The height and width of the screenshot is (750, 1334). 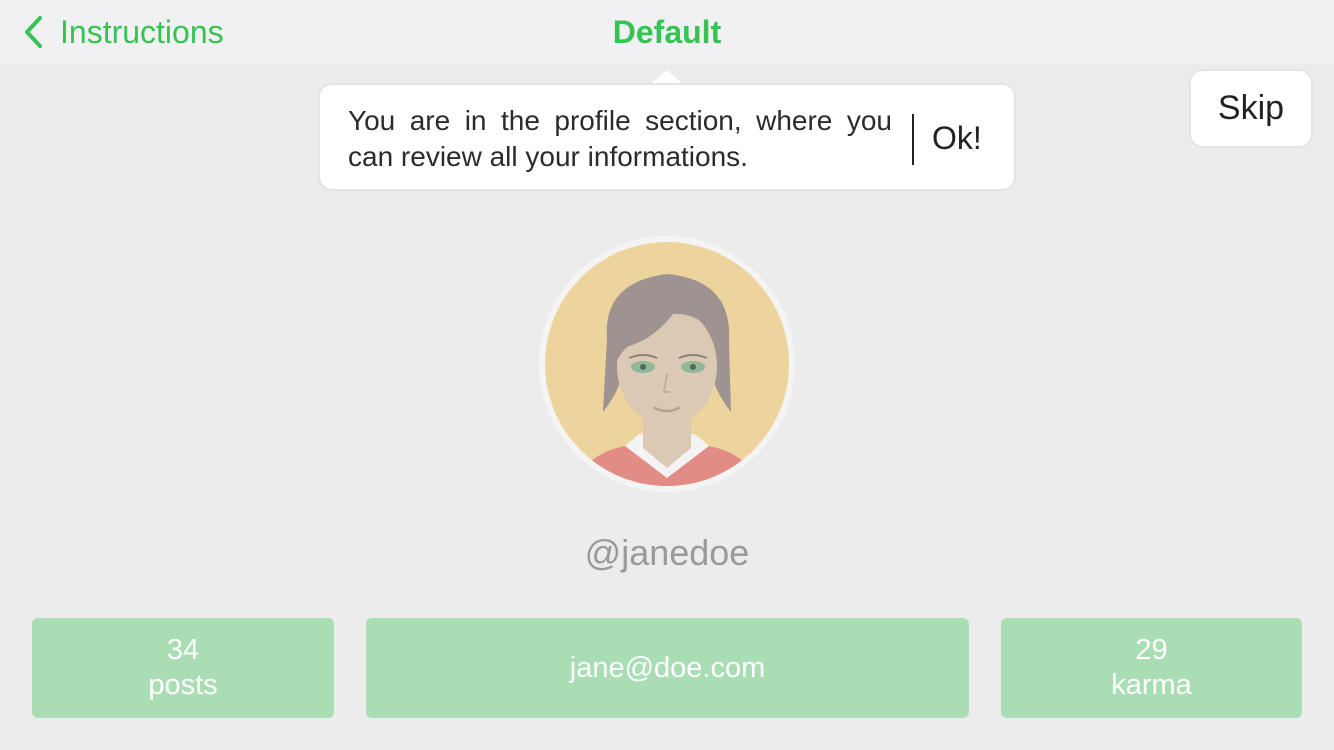 What do you see at coordinates (1251, 108) in the screenshot?
I see `skip-button: Skip` at bounding box center [1251, 108].